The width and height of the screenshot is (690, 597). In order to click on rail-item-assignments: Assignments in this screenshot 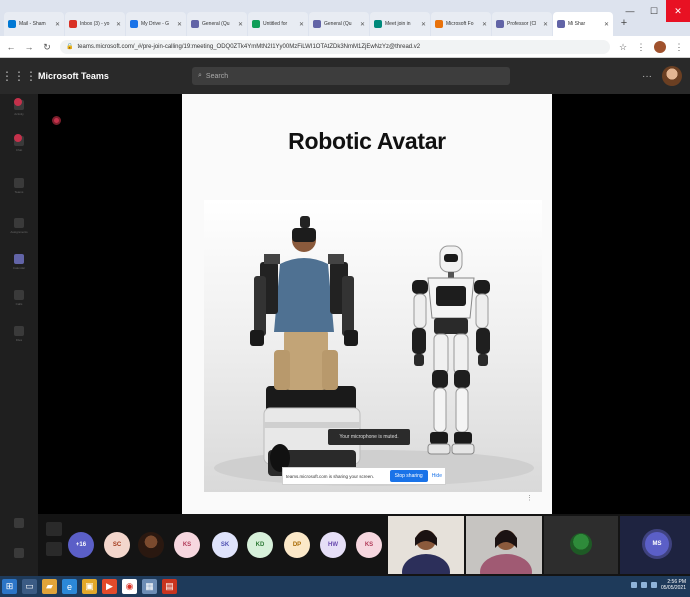, I will do `click(19, 226)`.